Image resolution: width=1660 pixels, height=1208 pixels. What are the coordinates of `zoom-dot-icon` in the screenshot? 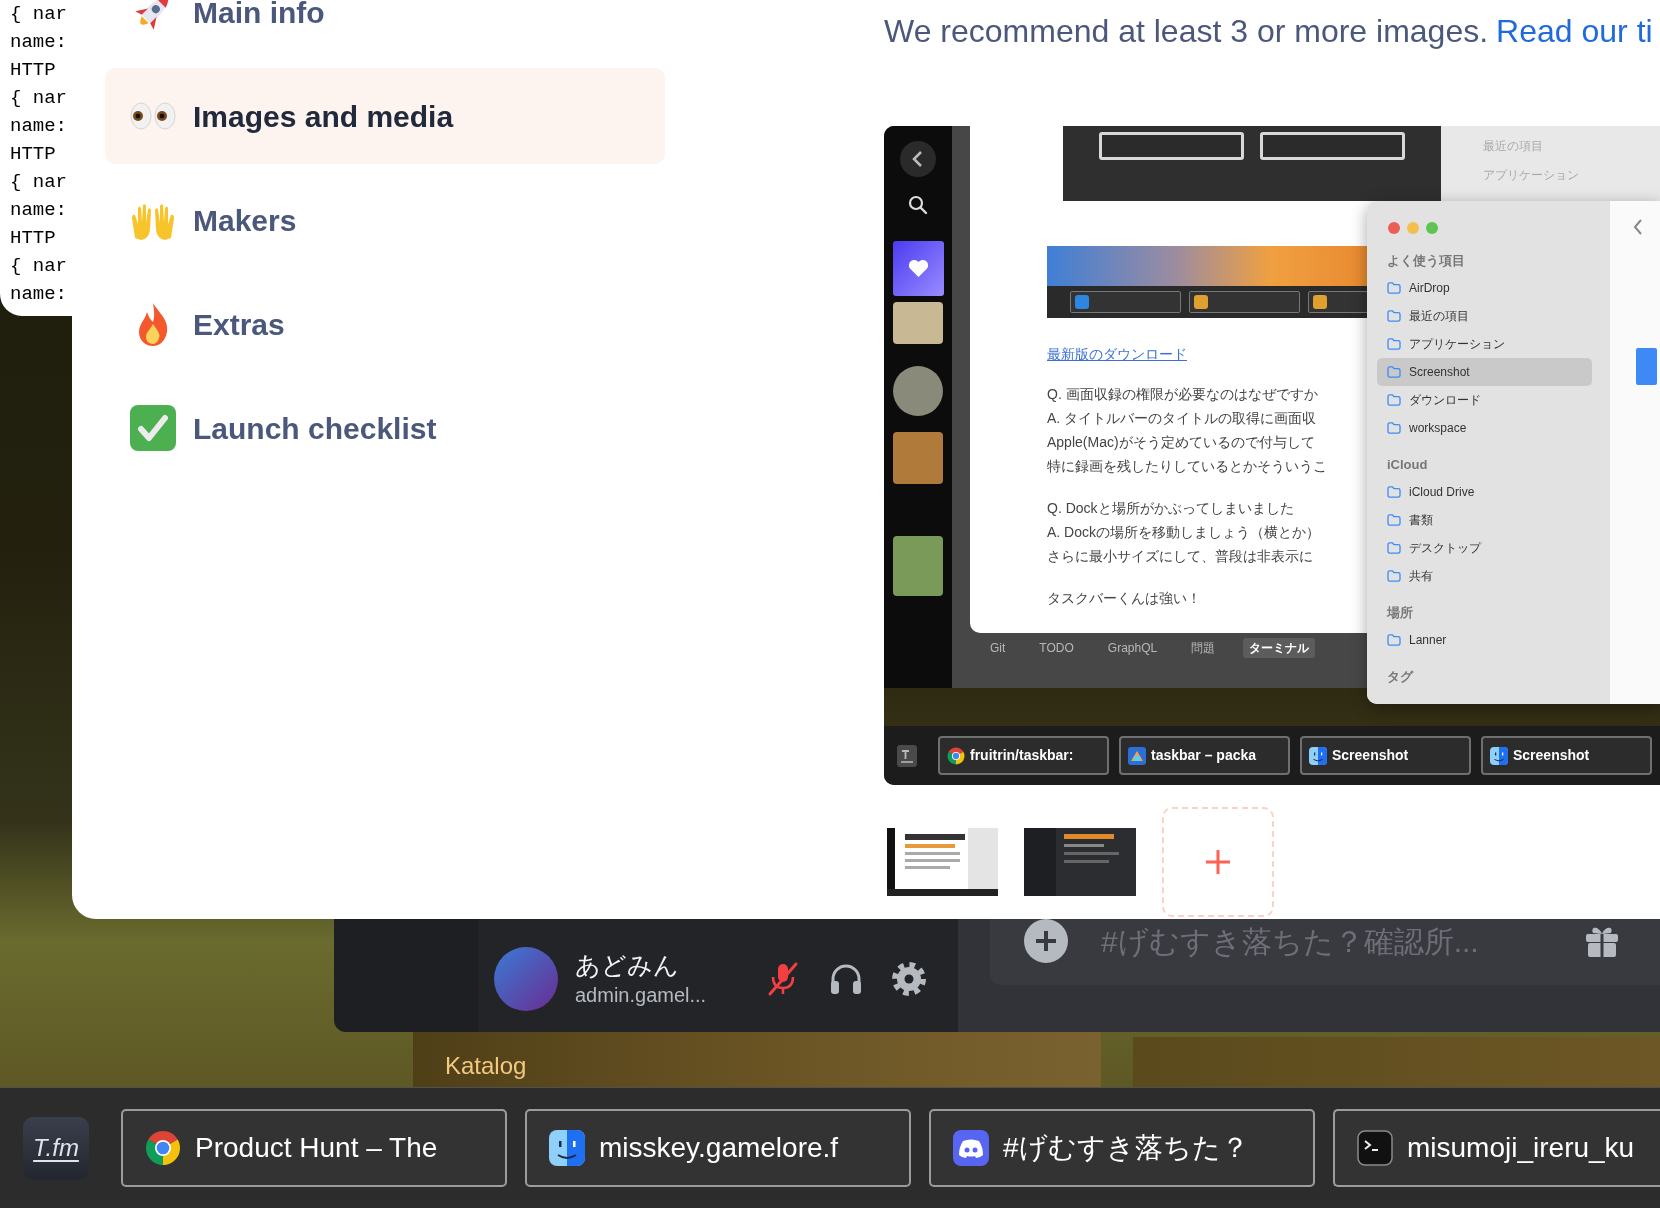 It's located at (1432, 228).